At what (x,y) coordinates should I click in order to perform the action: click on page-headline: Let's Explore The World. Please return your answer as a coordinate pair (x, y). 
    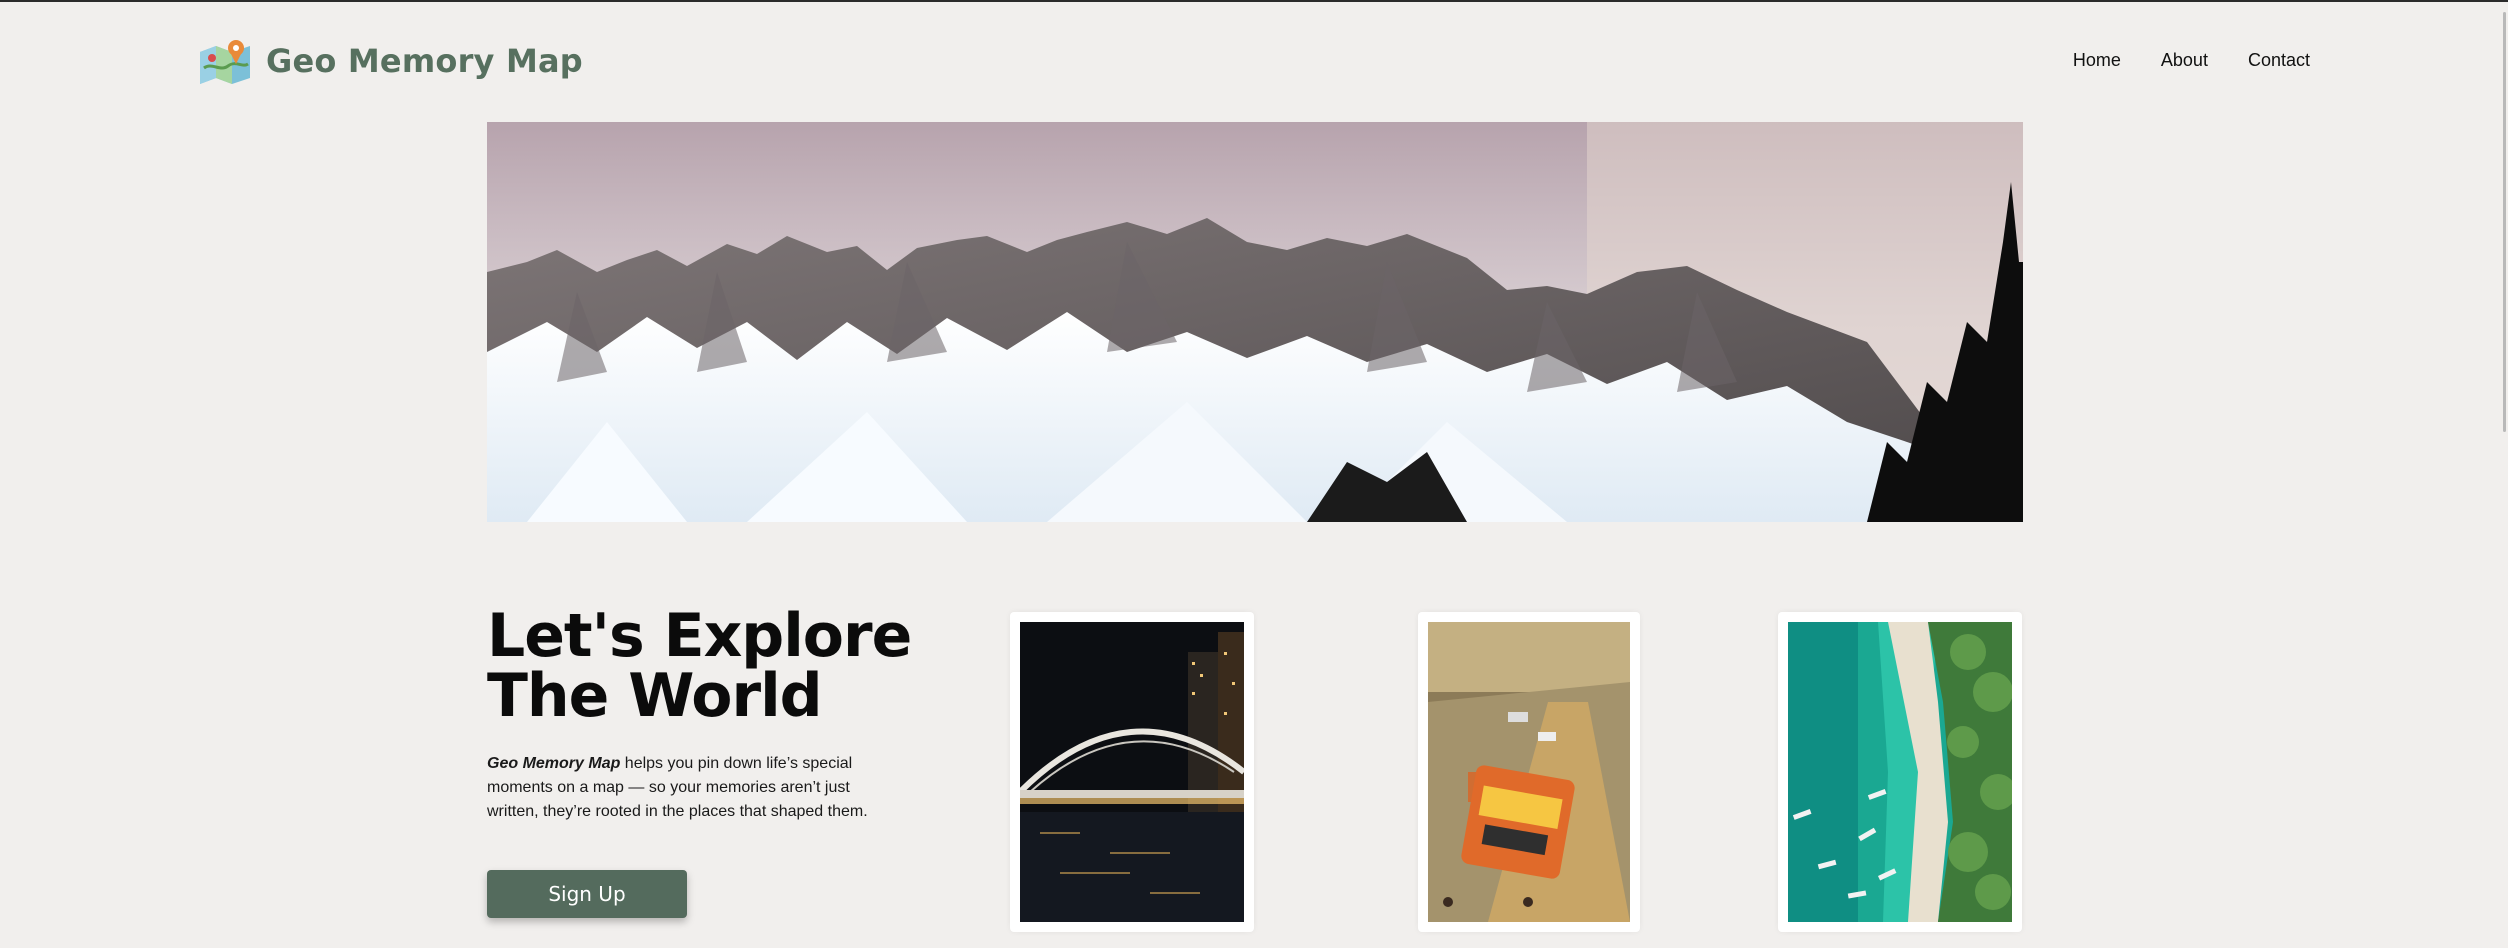
    Looking at the image, I should click on (727, 666).